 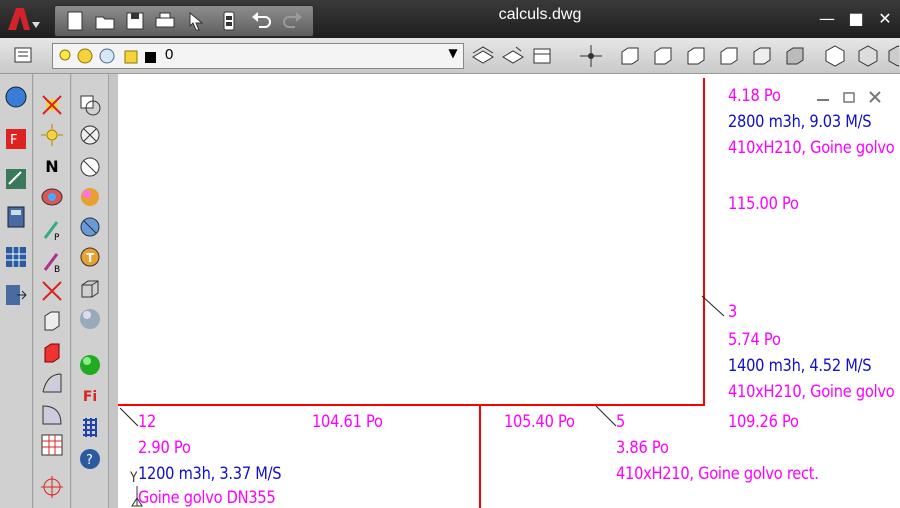 What do you see at coordinates (57, 237) in the screenshot?
I see `svg-text: P` at bounding box center [57, 237].